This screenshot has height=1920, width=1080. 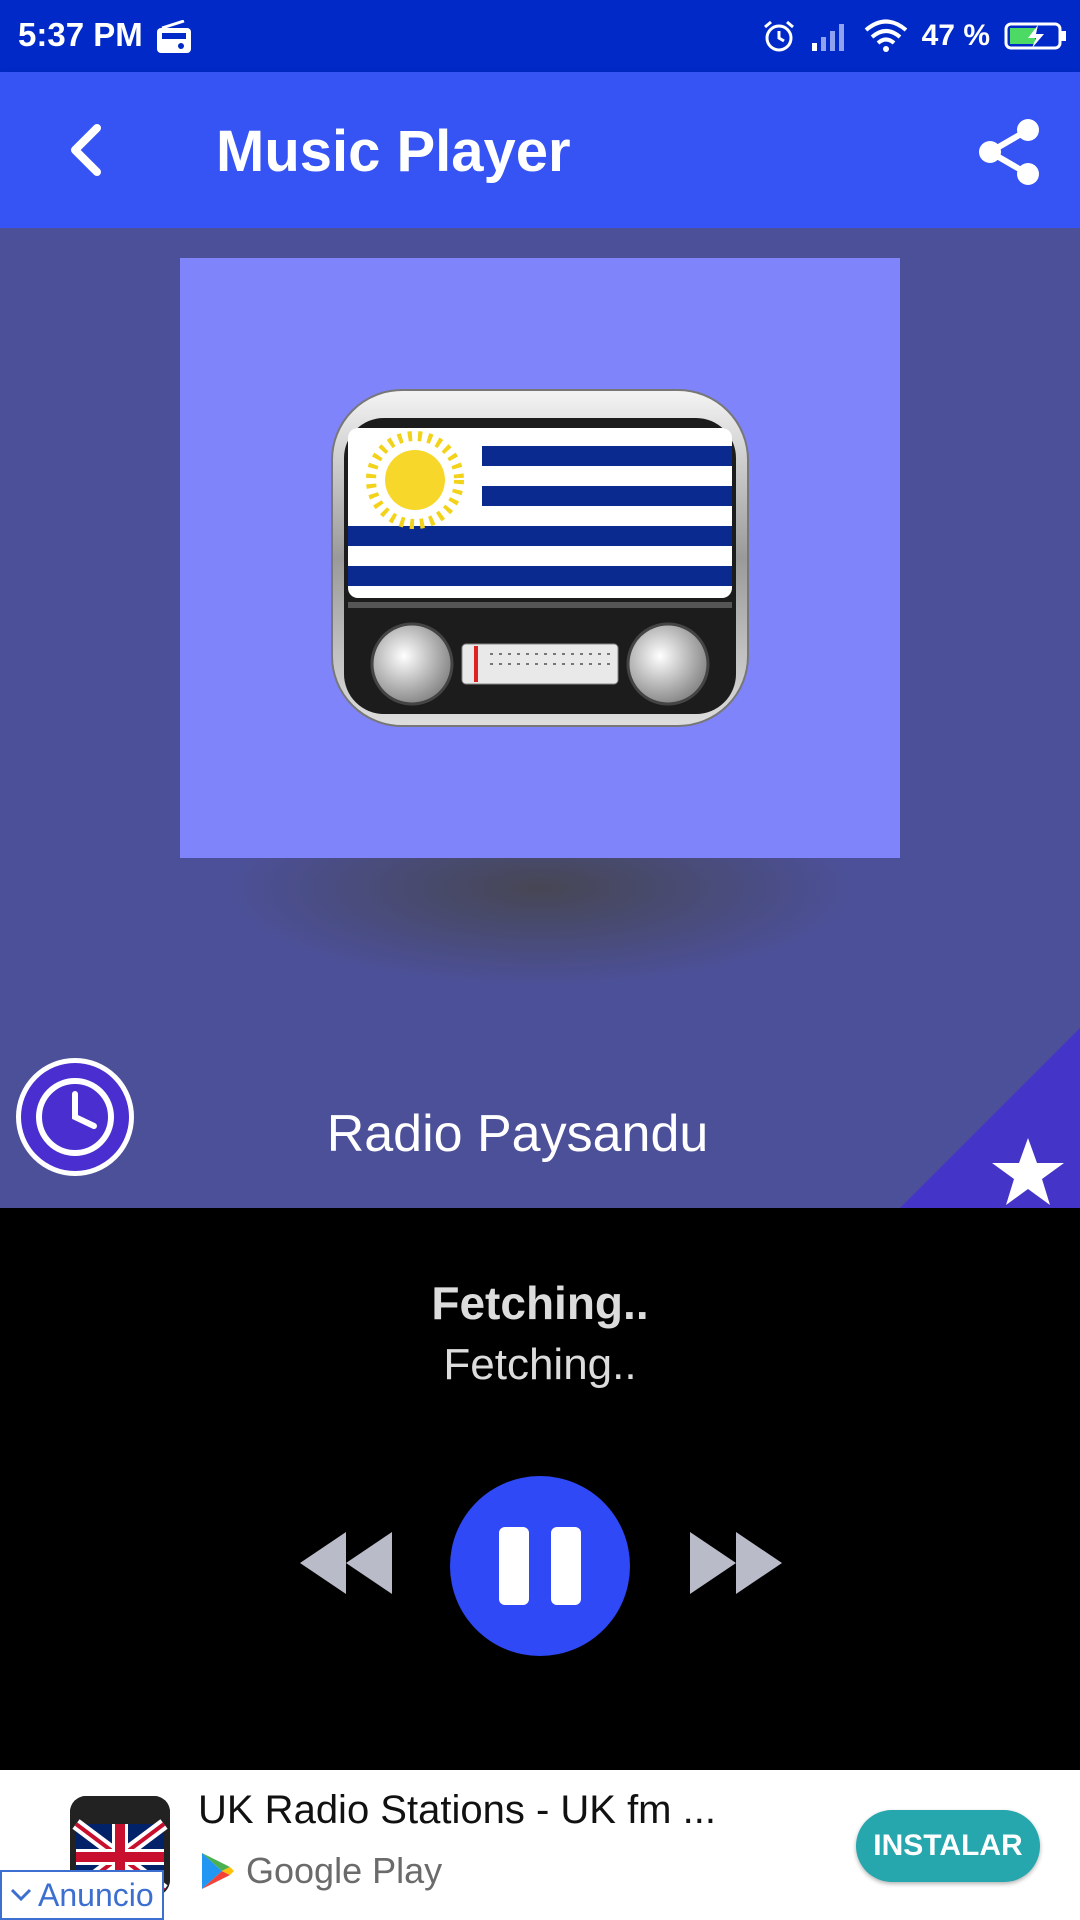 What do you see at coordinates (948, 1846) in the screenshot?
I see `install-button: INSTALAR` at bounding box center [948, 1846].